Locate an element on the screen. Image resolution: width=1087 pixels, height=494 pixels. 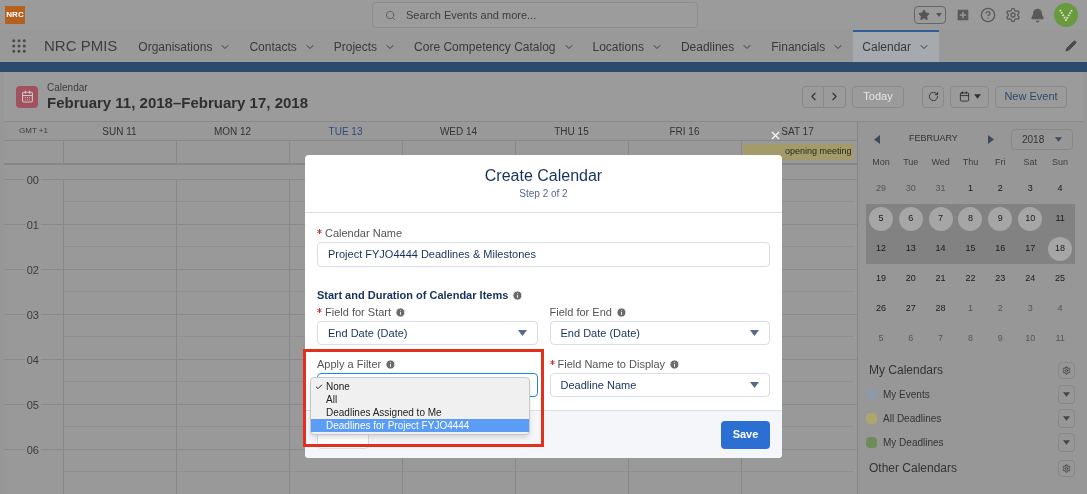
nav-tab: Locations is located at coordinates (627, 46).